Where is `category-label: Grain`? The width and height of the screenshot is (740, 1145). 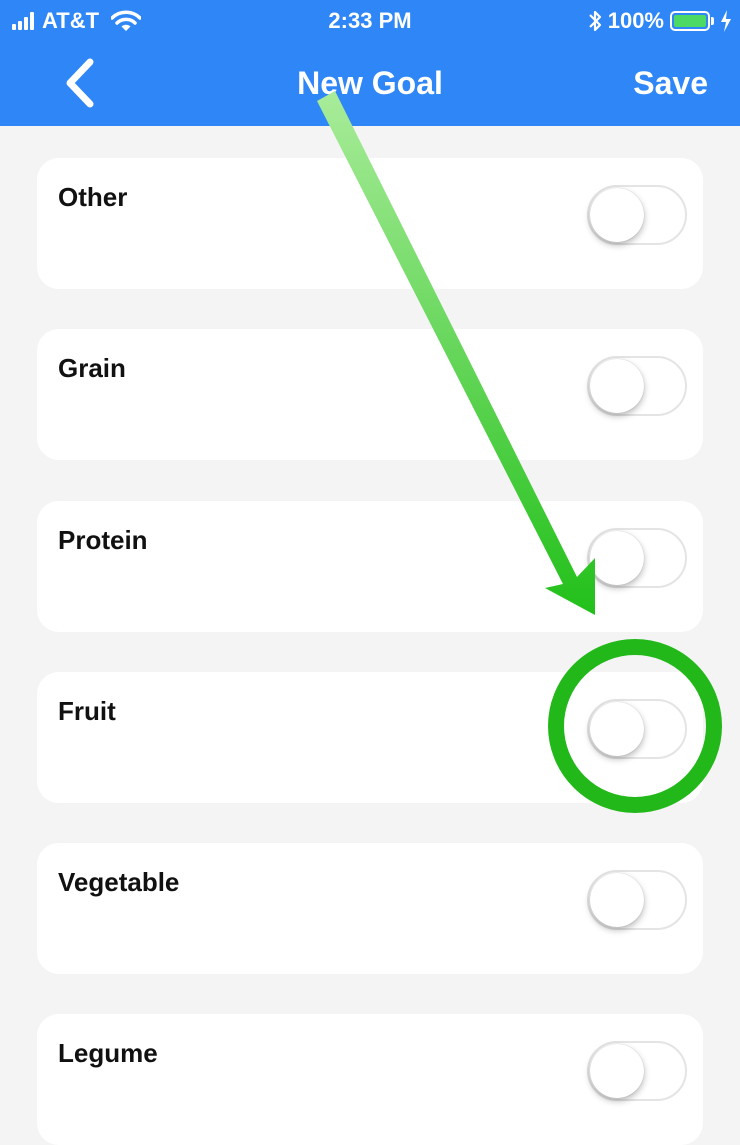
category-label: Grain is located at coordinates (92, 368).